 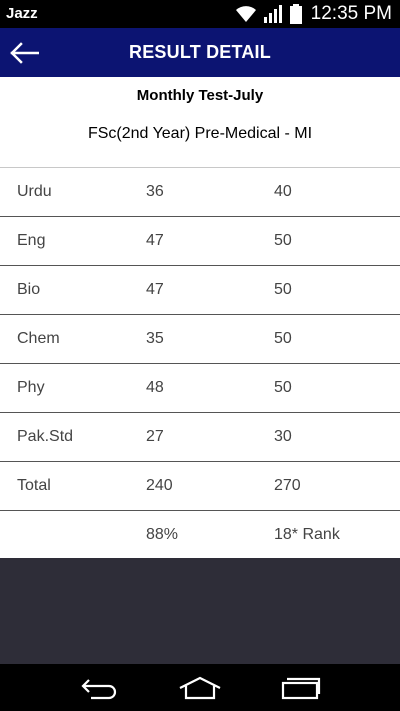 I want to click on obtained-marks-cell: 48, so click(x=155, y=387).